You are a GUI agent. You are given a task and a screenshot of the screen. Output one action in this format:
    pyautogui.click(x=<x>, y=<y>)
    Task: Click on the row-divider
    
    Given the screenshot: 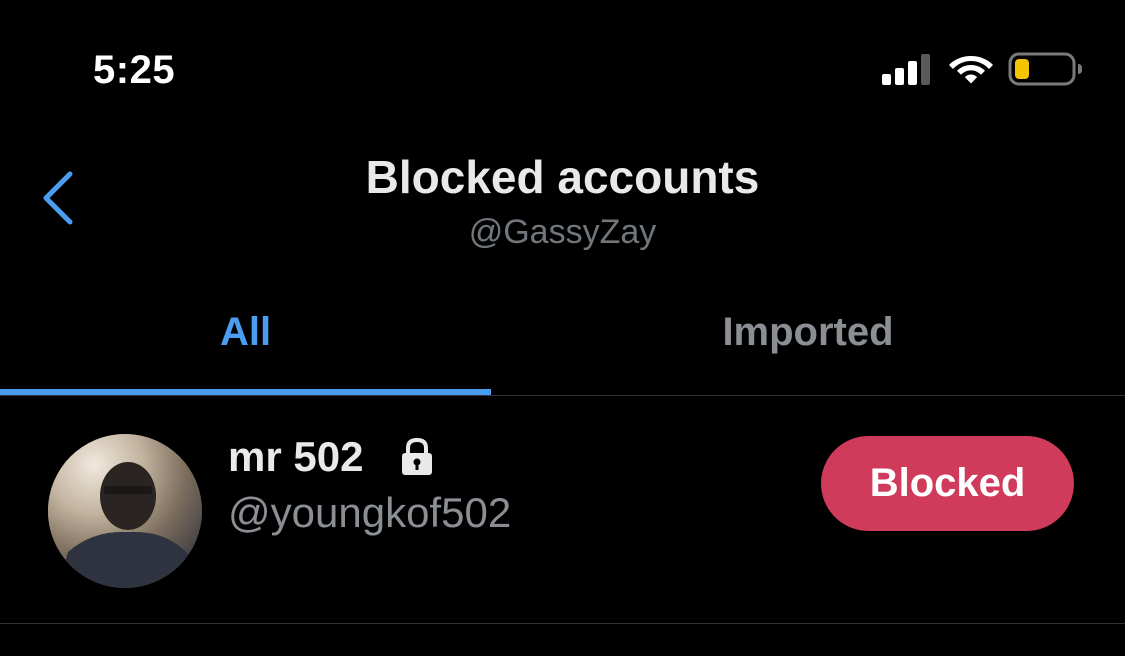 What is the action you would take?
    pyautogui.click(x=562, y=623)
    